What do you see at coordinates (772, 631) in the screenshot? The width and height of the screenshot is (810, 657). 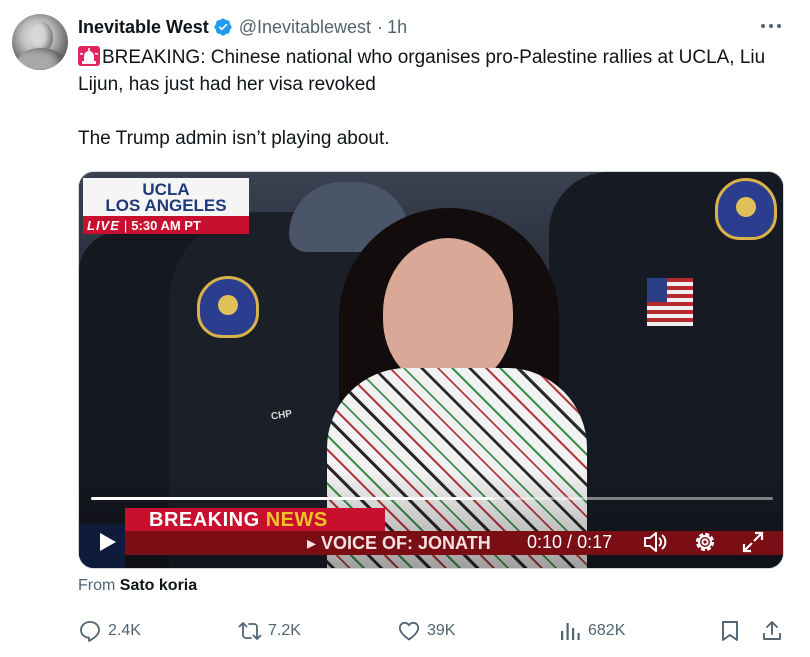 I see `share-icon` at bounding box center [772, 631].